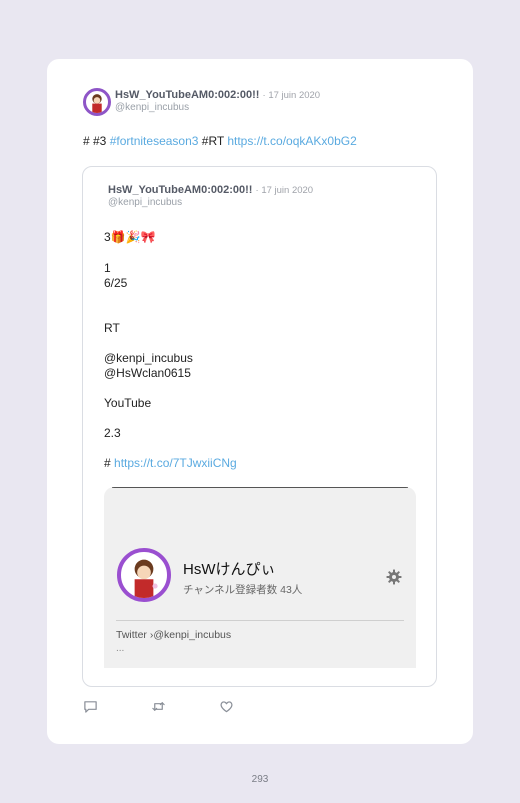 This screenshot has height=803, width=520. What do you see at coordinates (144, 575) in the screenshot?
I see `channel-avatar` at bounding box center [144, 575].